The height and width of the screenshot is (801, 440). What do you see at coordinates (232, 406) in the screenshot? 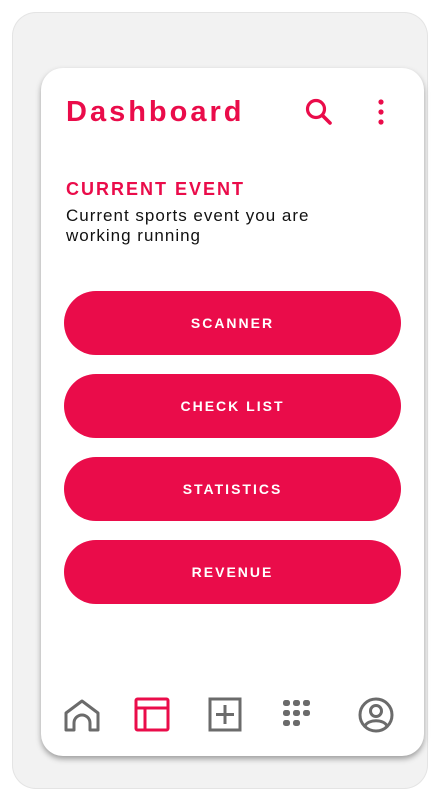
I see `check-list-button: CHECK LIST` at bounding box center [232, 406].